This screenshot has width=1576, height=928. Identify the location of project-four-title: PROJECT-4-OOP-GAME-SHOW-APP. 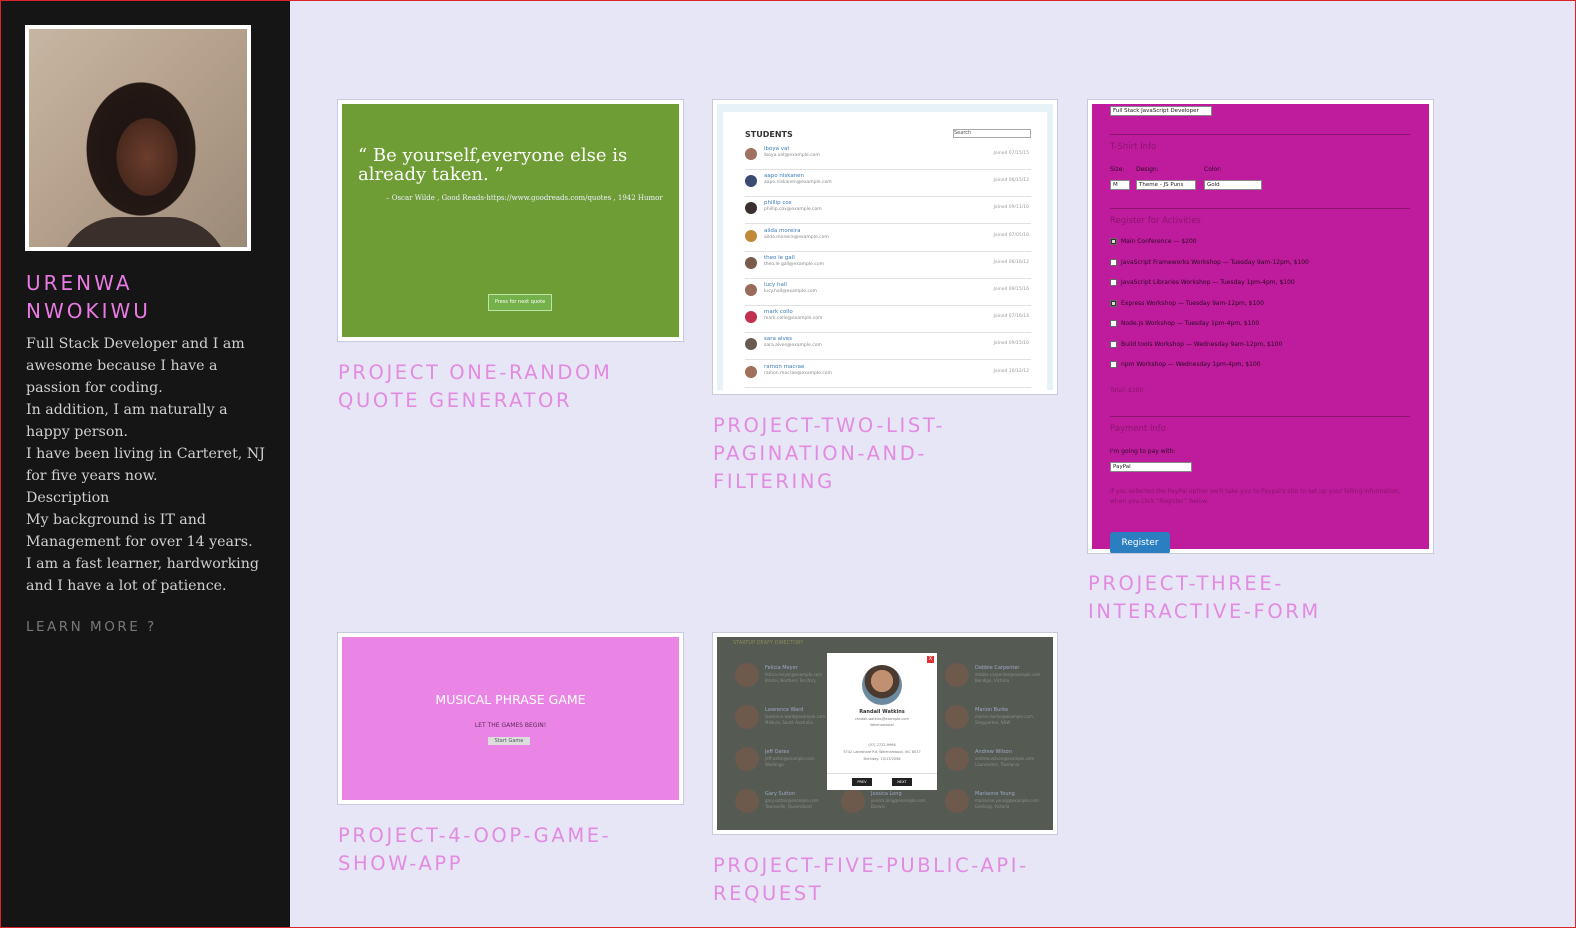
(488, 850).